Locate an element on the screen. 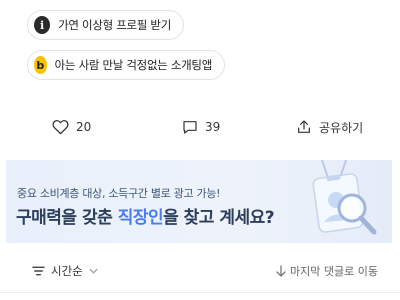  b-badge-icon: b is located at coordinates (40, 65).